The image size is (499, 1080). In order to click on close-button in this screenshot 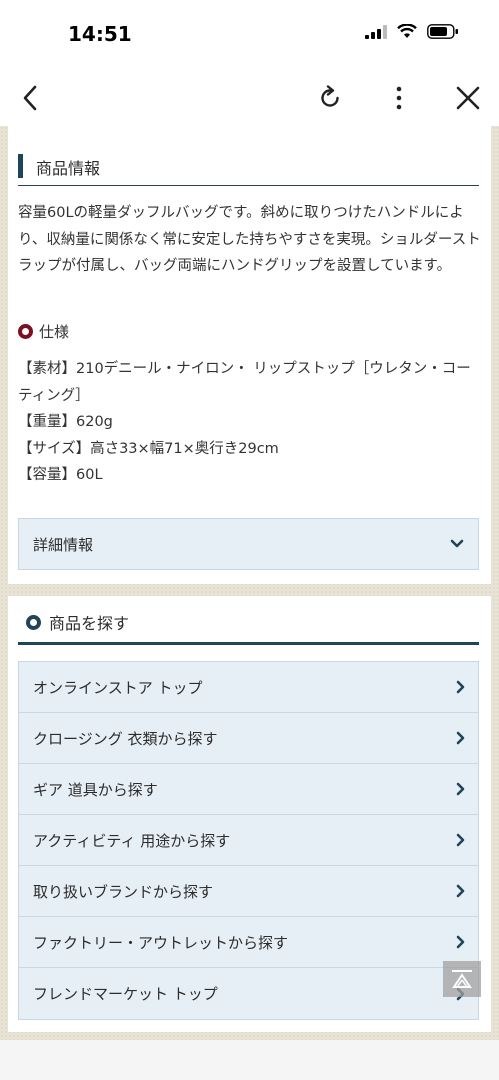, I will do `click(468, 98)`.